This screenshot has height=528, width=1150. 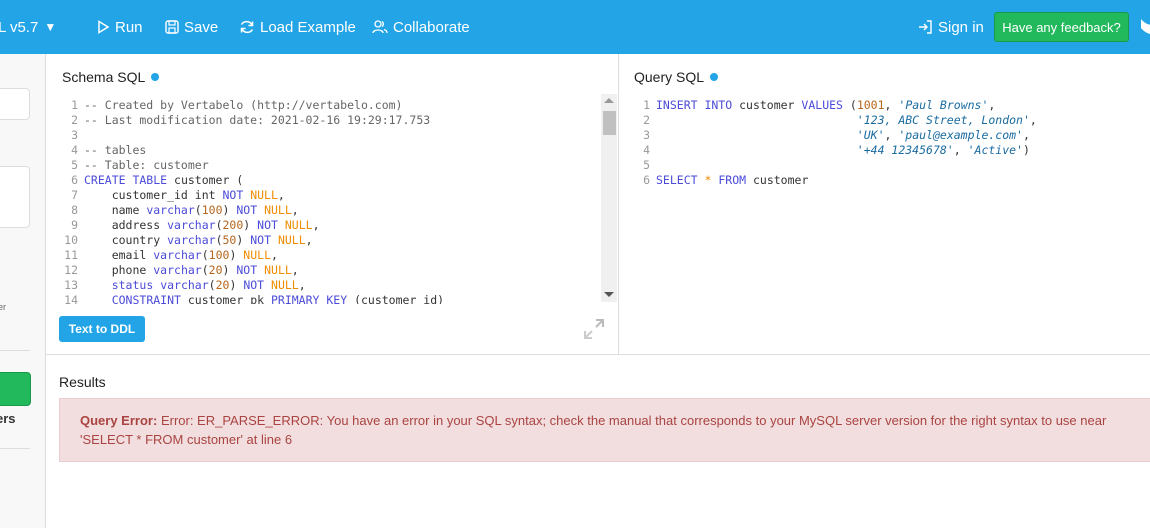 What do you see at coordinates (115, 210) in the screenshot?
I see `code-token: name` at bounding box center [115, 210].